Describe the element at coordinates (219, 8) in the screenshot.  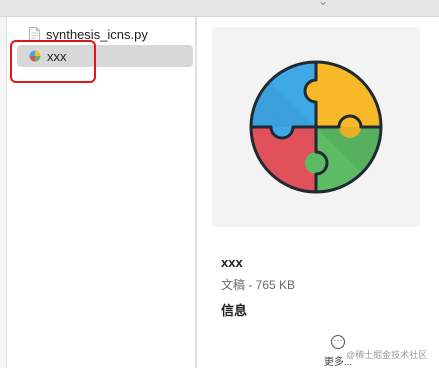
I see `toolbar: ⌄` at that location.